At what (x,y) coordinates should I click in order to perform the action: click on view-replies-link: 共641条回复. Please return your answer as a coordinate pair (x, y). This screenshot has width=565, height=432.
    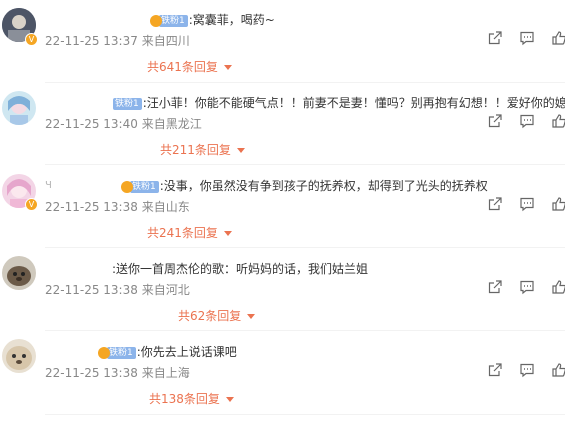
    Looking at the image, I should click on (189, 66).